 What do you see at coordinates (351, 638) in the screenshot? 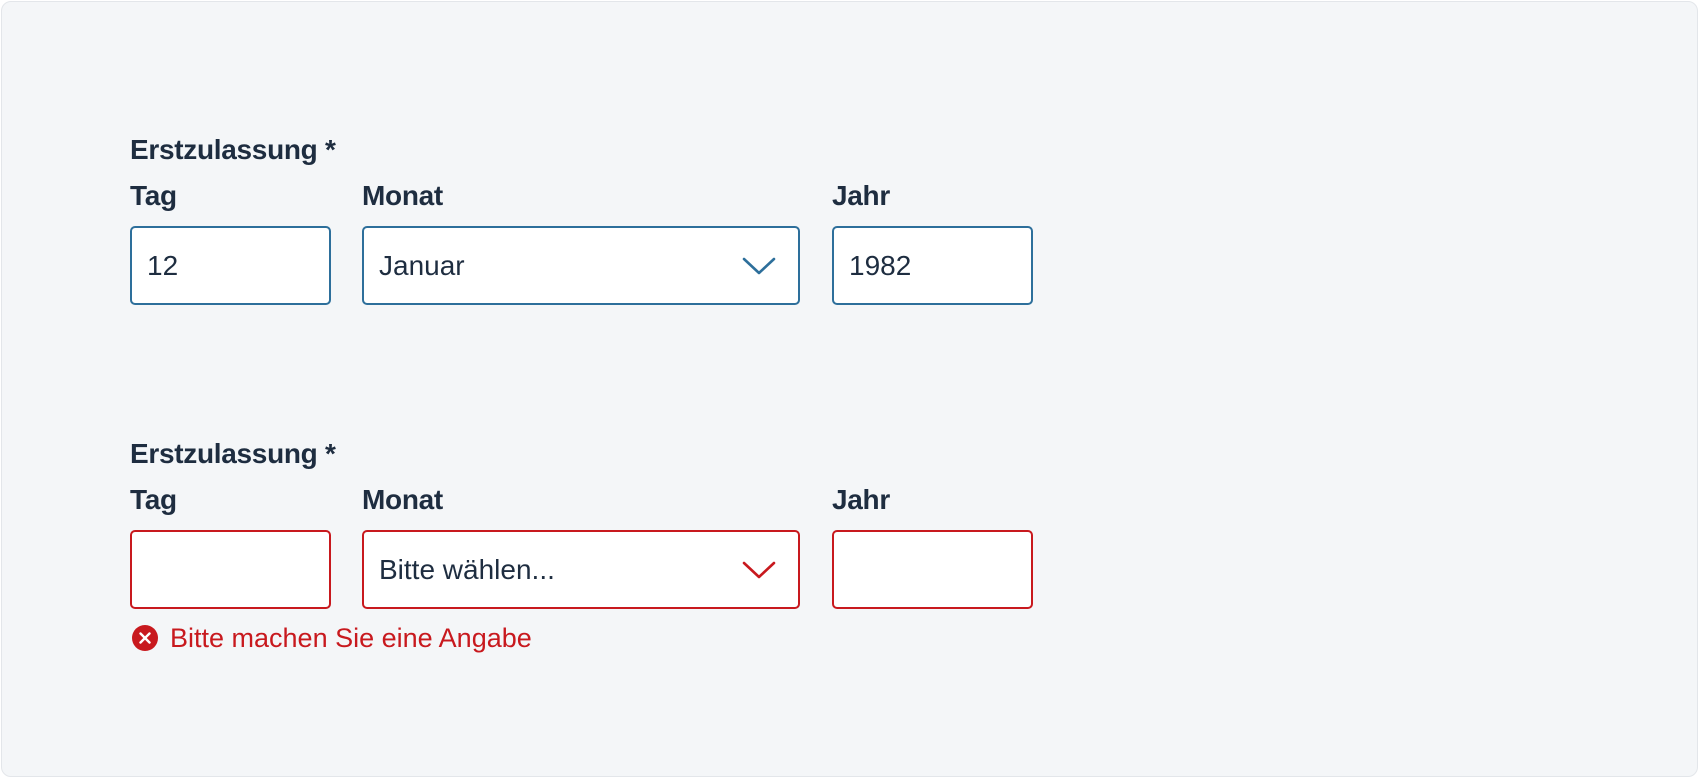
I see `error-message-text: Bitte machen Sie eine Angabe` at bounding box center [351, 638].